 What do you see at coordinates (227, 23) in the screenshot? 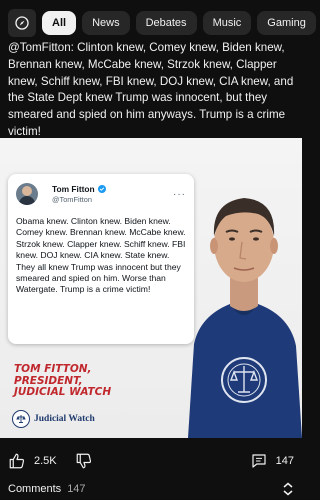
I see `chip-music: Music` at bounding box center [227, 23].